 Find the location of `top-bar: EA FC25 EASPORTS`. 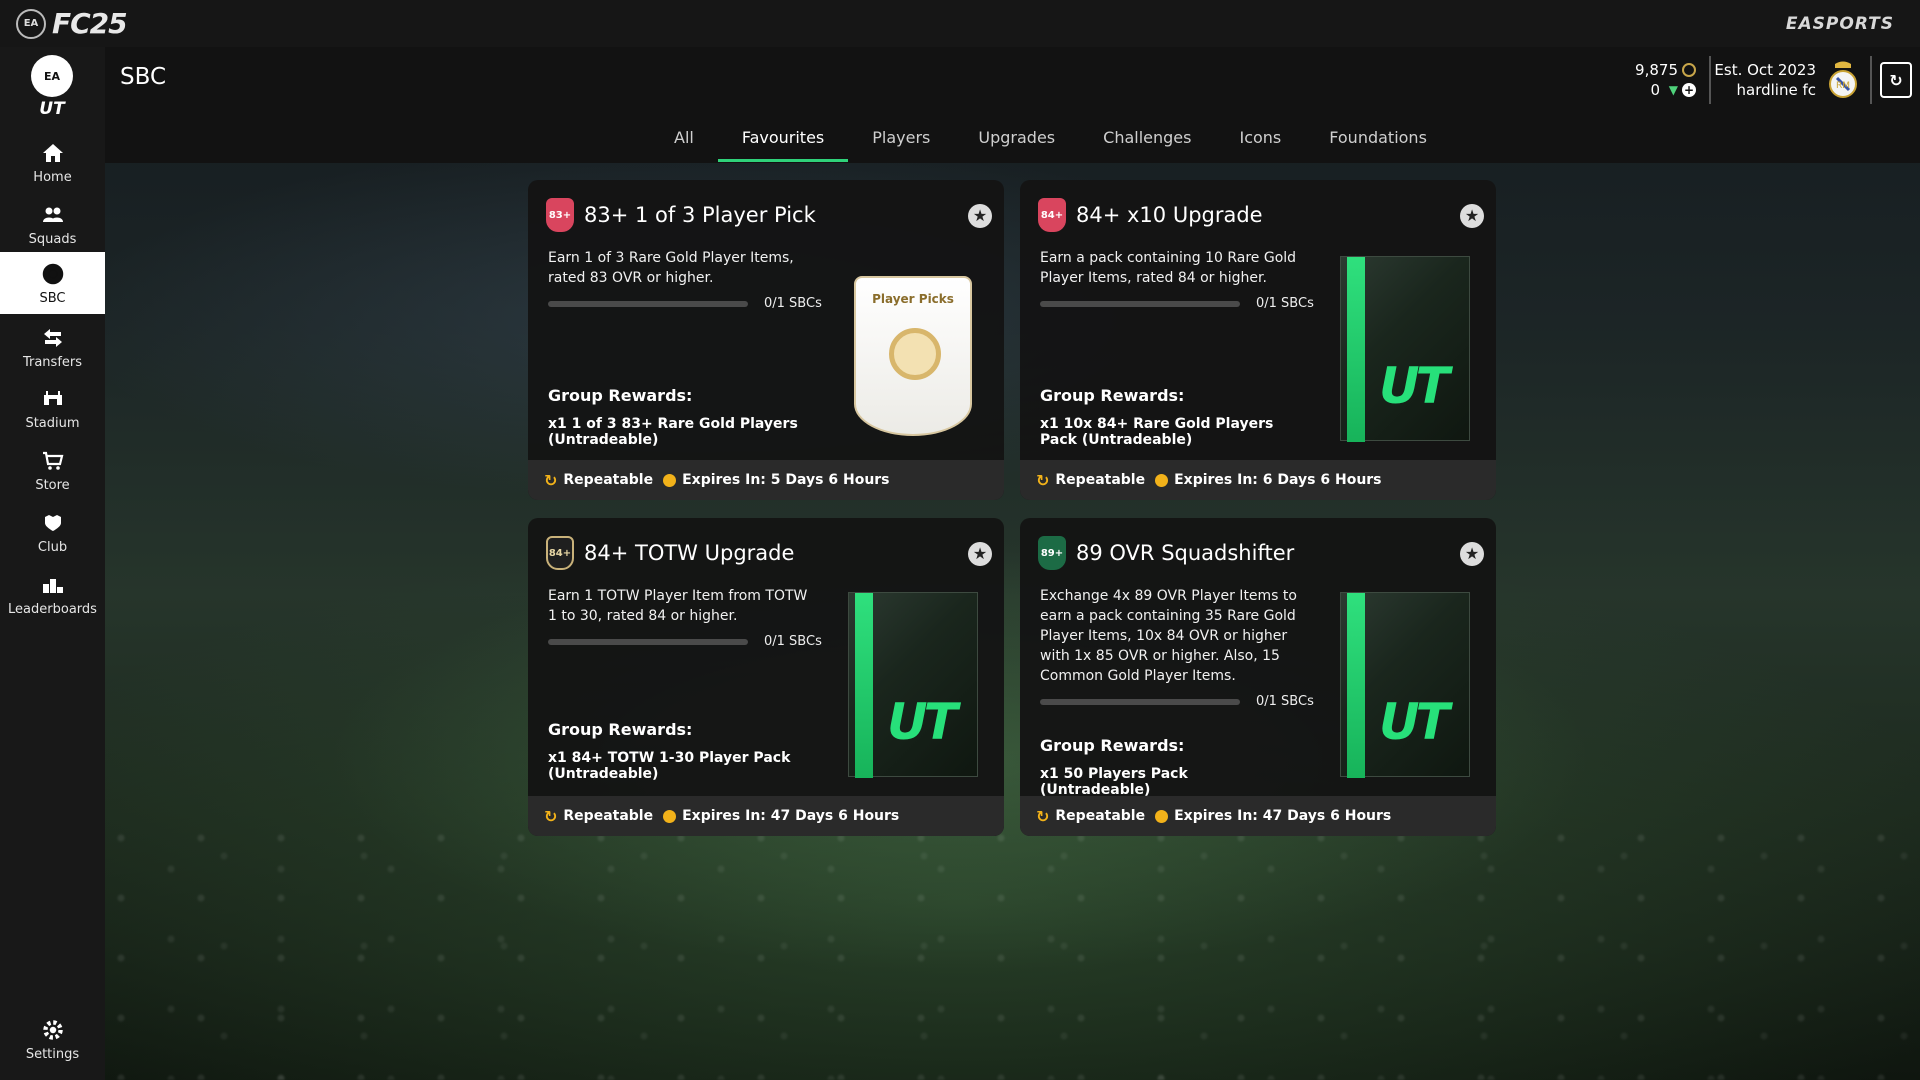

top-bar: EA FC25 EASPORTS is located at coordinates (960, 23).